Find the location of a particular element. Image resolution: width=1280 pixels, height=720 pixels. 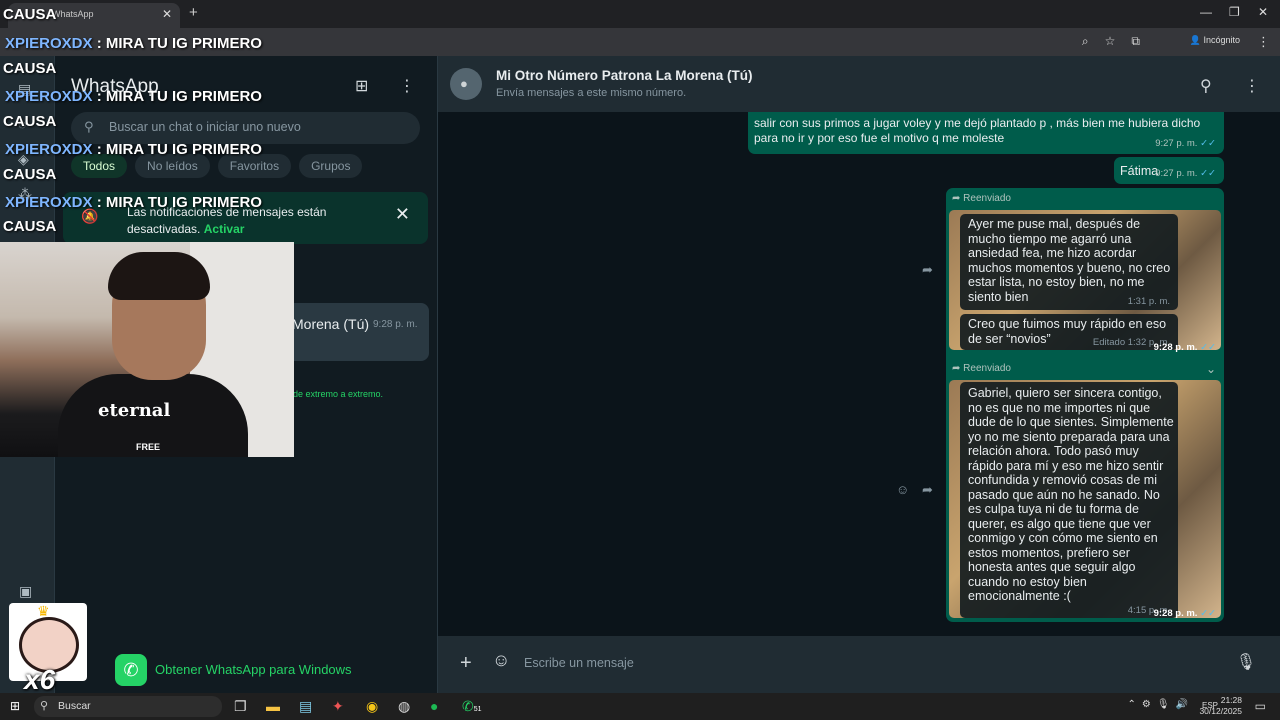

close-window-icon: ✕ is located at coordinates (1263, 12).